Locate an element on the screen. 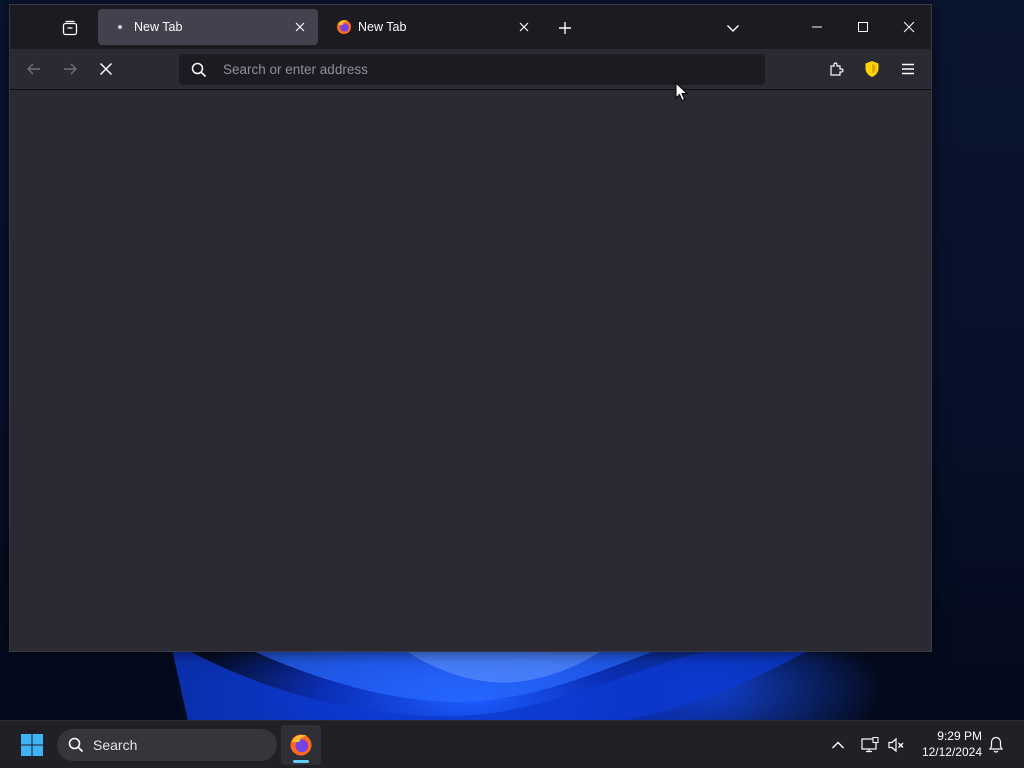 The width and height of the screenshot is (1024, 768). taskbar-search-label: Search is located at coordinates (115, 745).